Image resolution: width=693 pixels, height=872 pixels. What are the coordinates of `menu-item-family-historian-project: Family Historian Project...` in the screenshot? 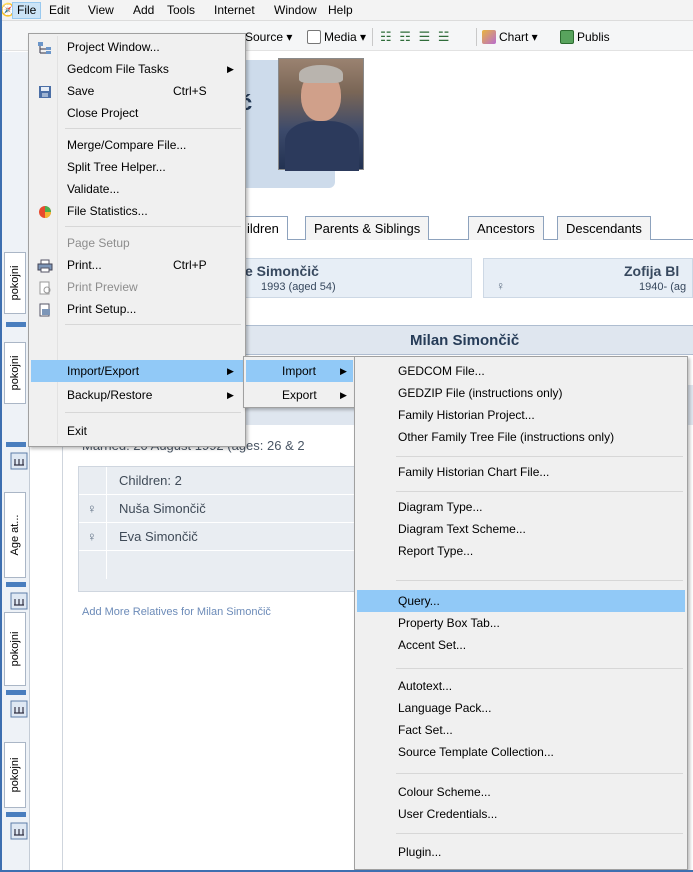 It's located at (521, 415).